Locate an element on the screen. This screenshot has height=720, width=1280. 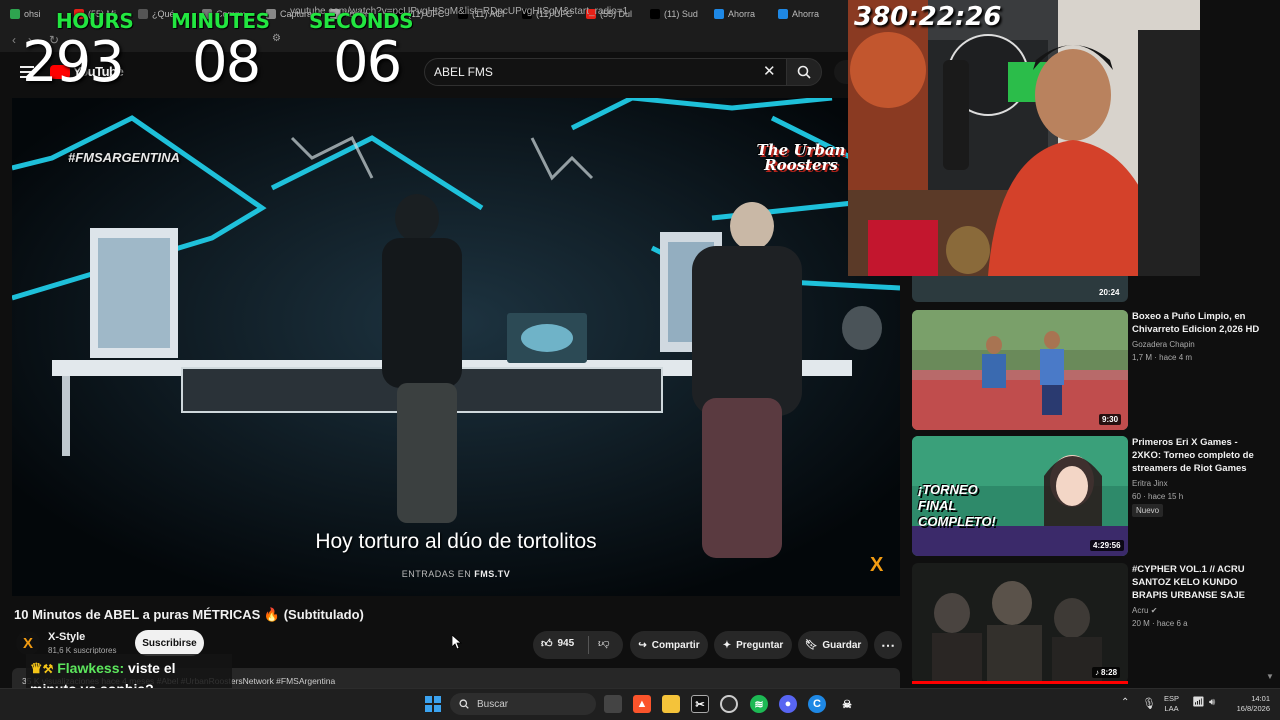
like-button: 👍︎ 945 is located at coordinates (557, 643).